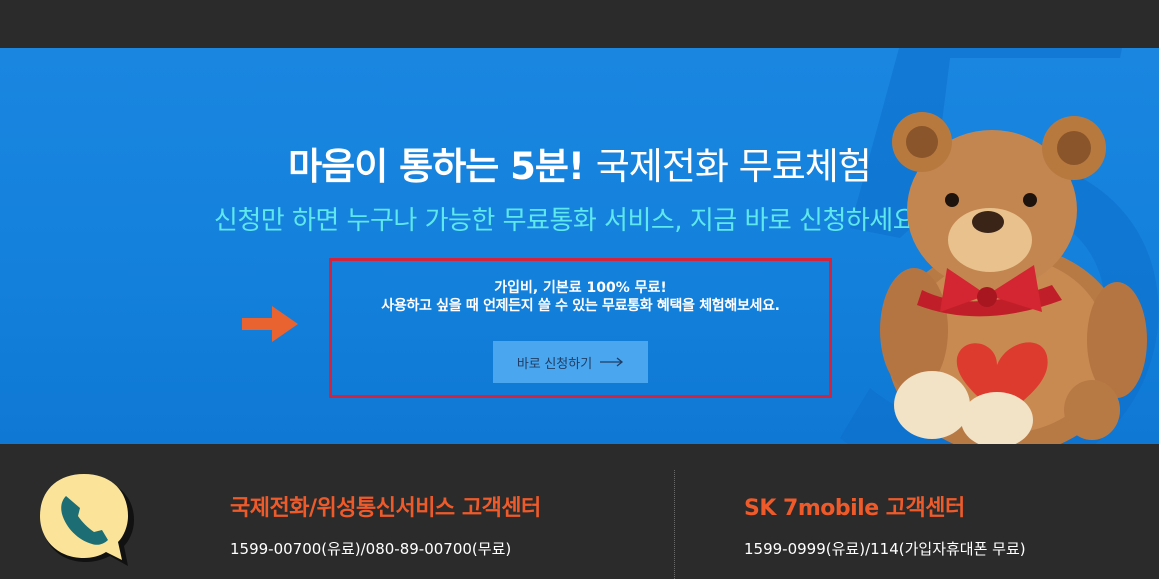 Image resolution: width=1159 pixels, height=579 pixels. What do you see at coordinates (885, 549) in the screenshot?
I see `mobile-cs-phone: 1599-0999(유료)/114(가입자휴대폰 무료)` at bounding box center [885, 549].